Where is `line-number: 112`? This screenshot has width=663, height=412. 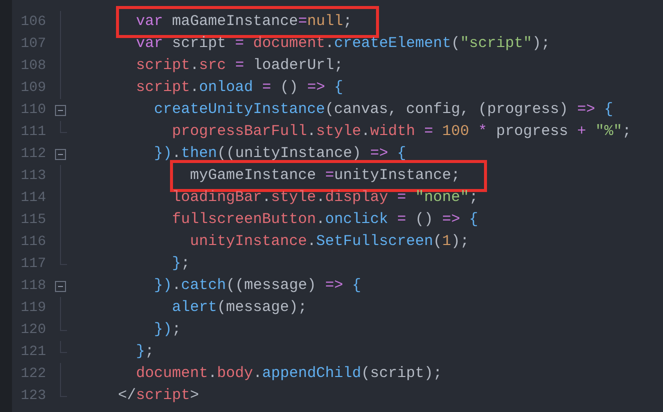 line-number: 112 is located at coordinates (33, 154).